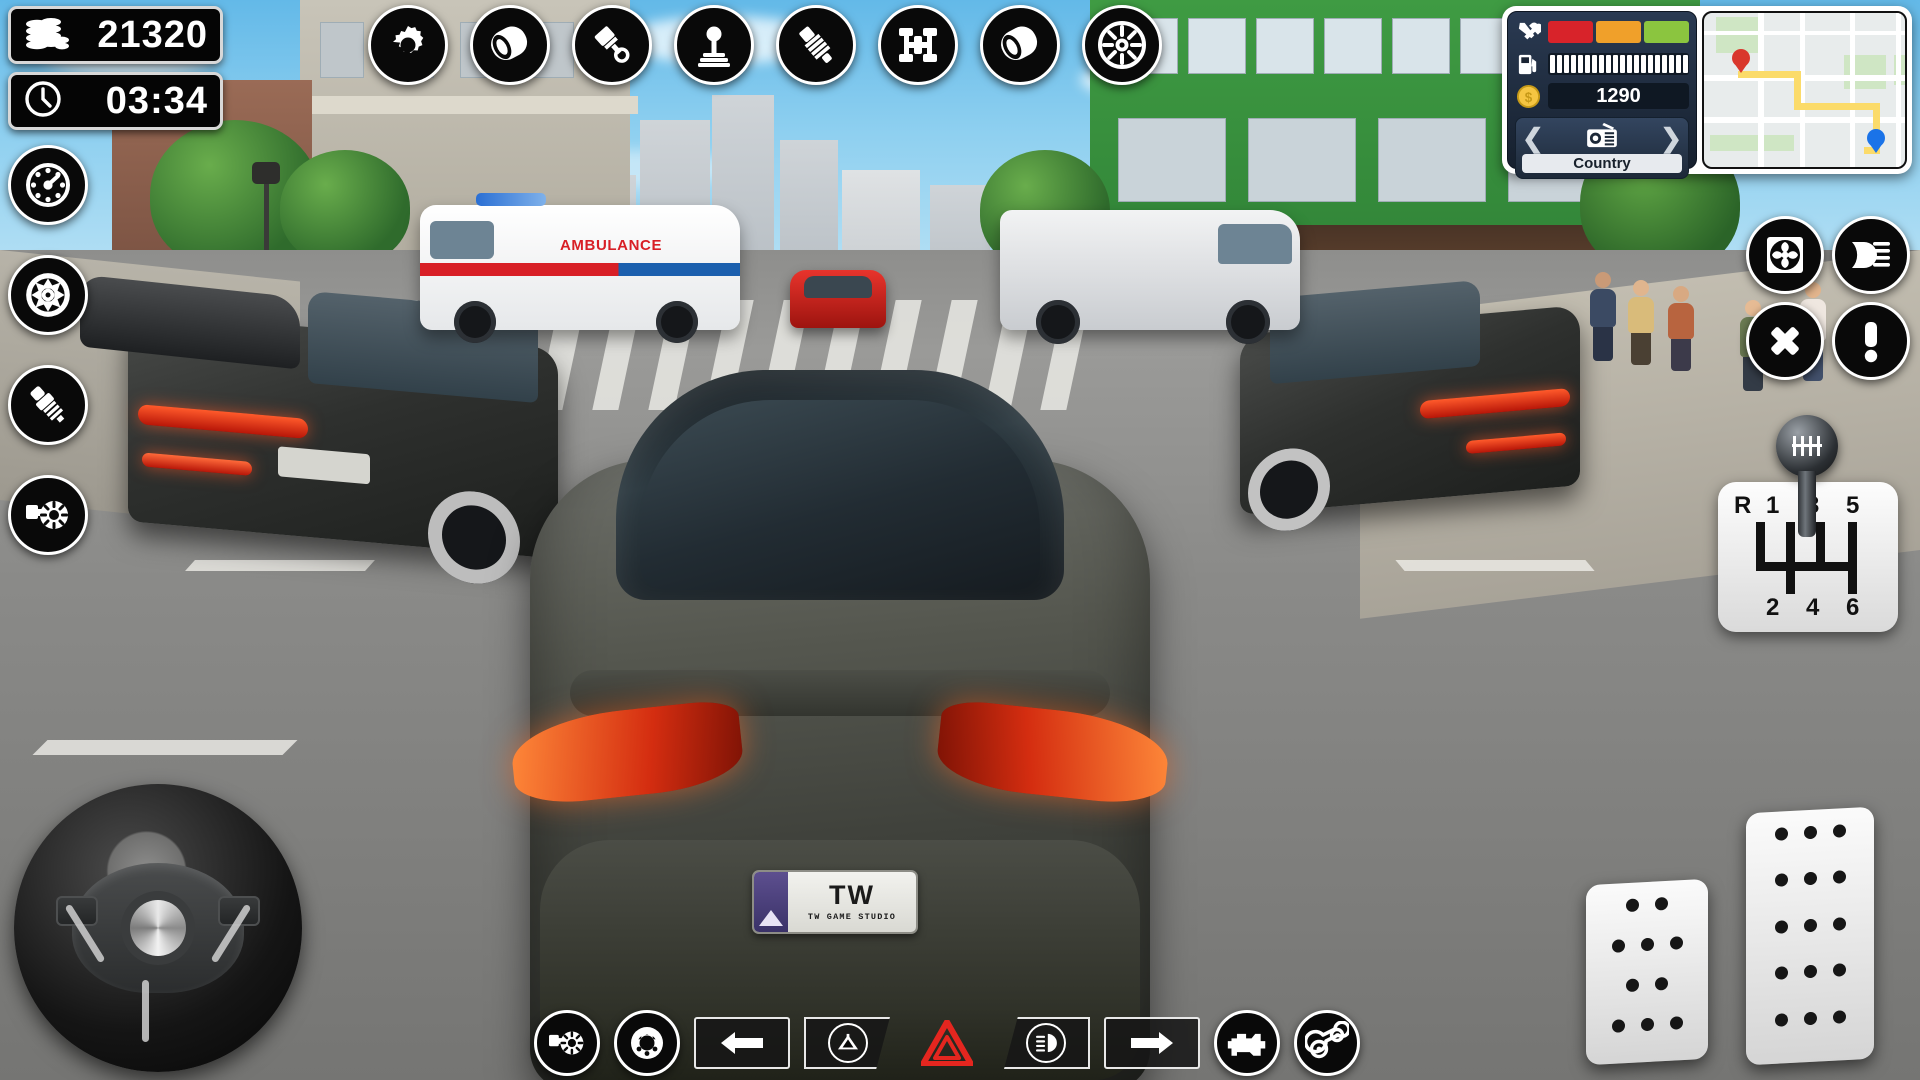 This screenshot has width=1920, height=1080. I want to click on engine-icon, so click(1247, 1043).